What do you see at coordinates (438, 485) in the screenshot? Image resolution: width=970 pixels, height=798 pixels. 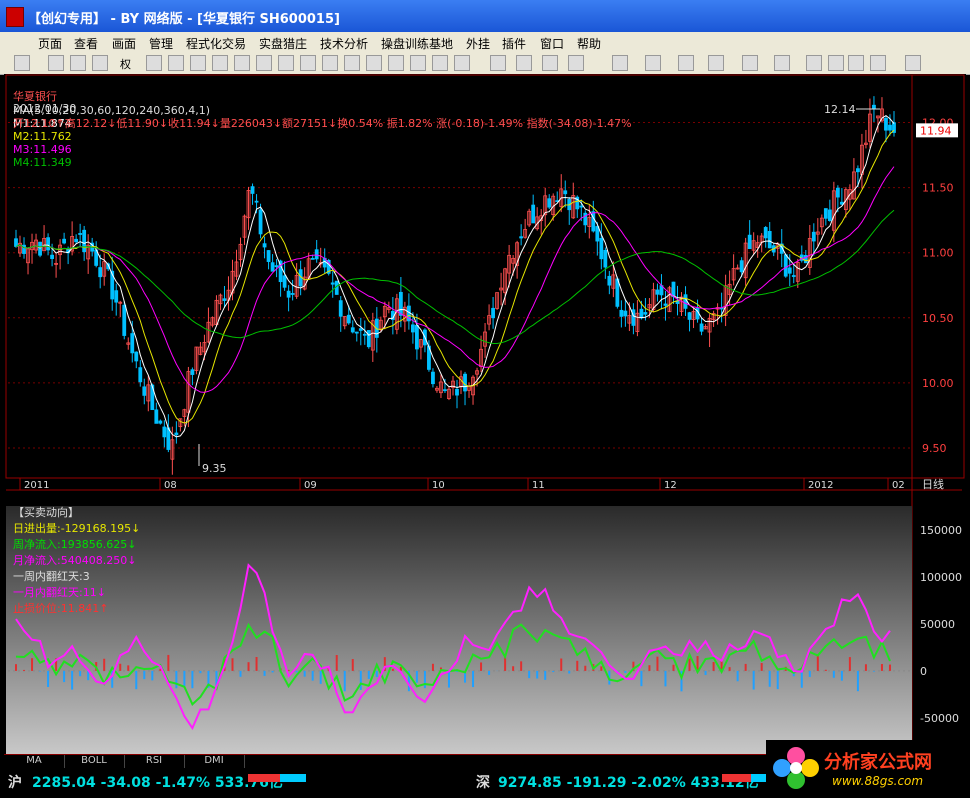 I see `time-label: 10` at bounding box center [438, 485].